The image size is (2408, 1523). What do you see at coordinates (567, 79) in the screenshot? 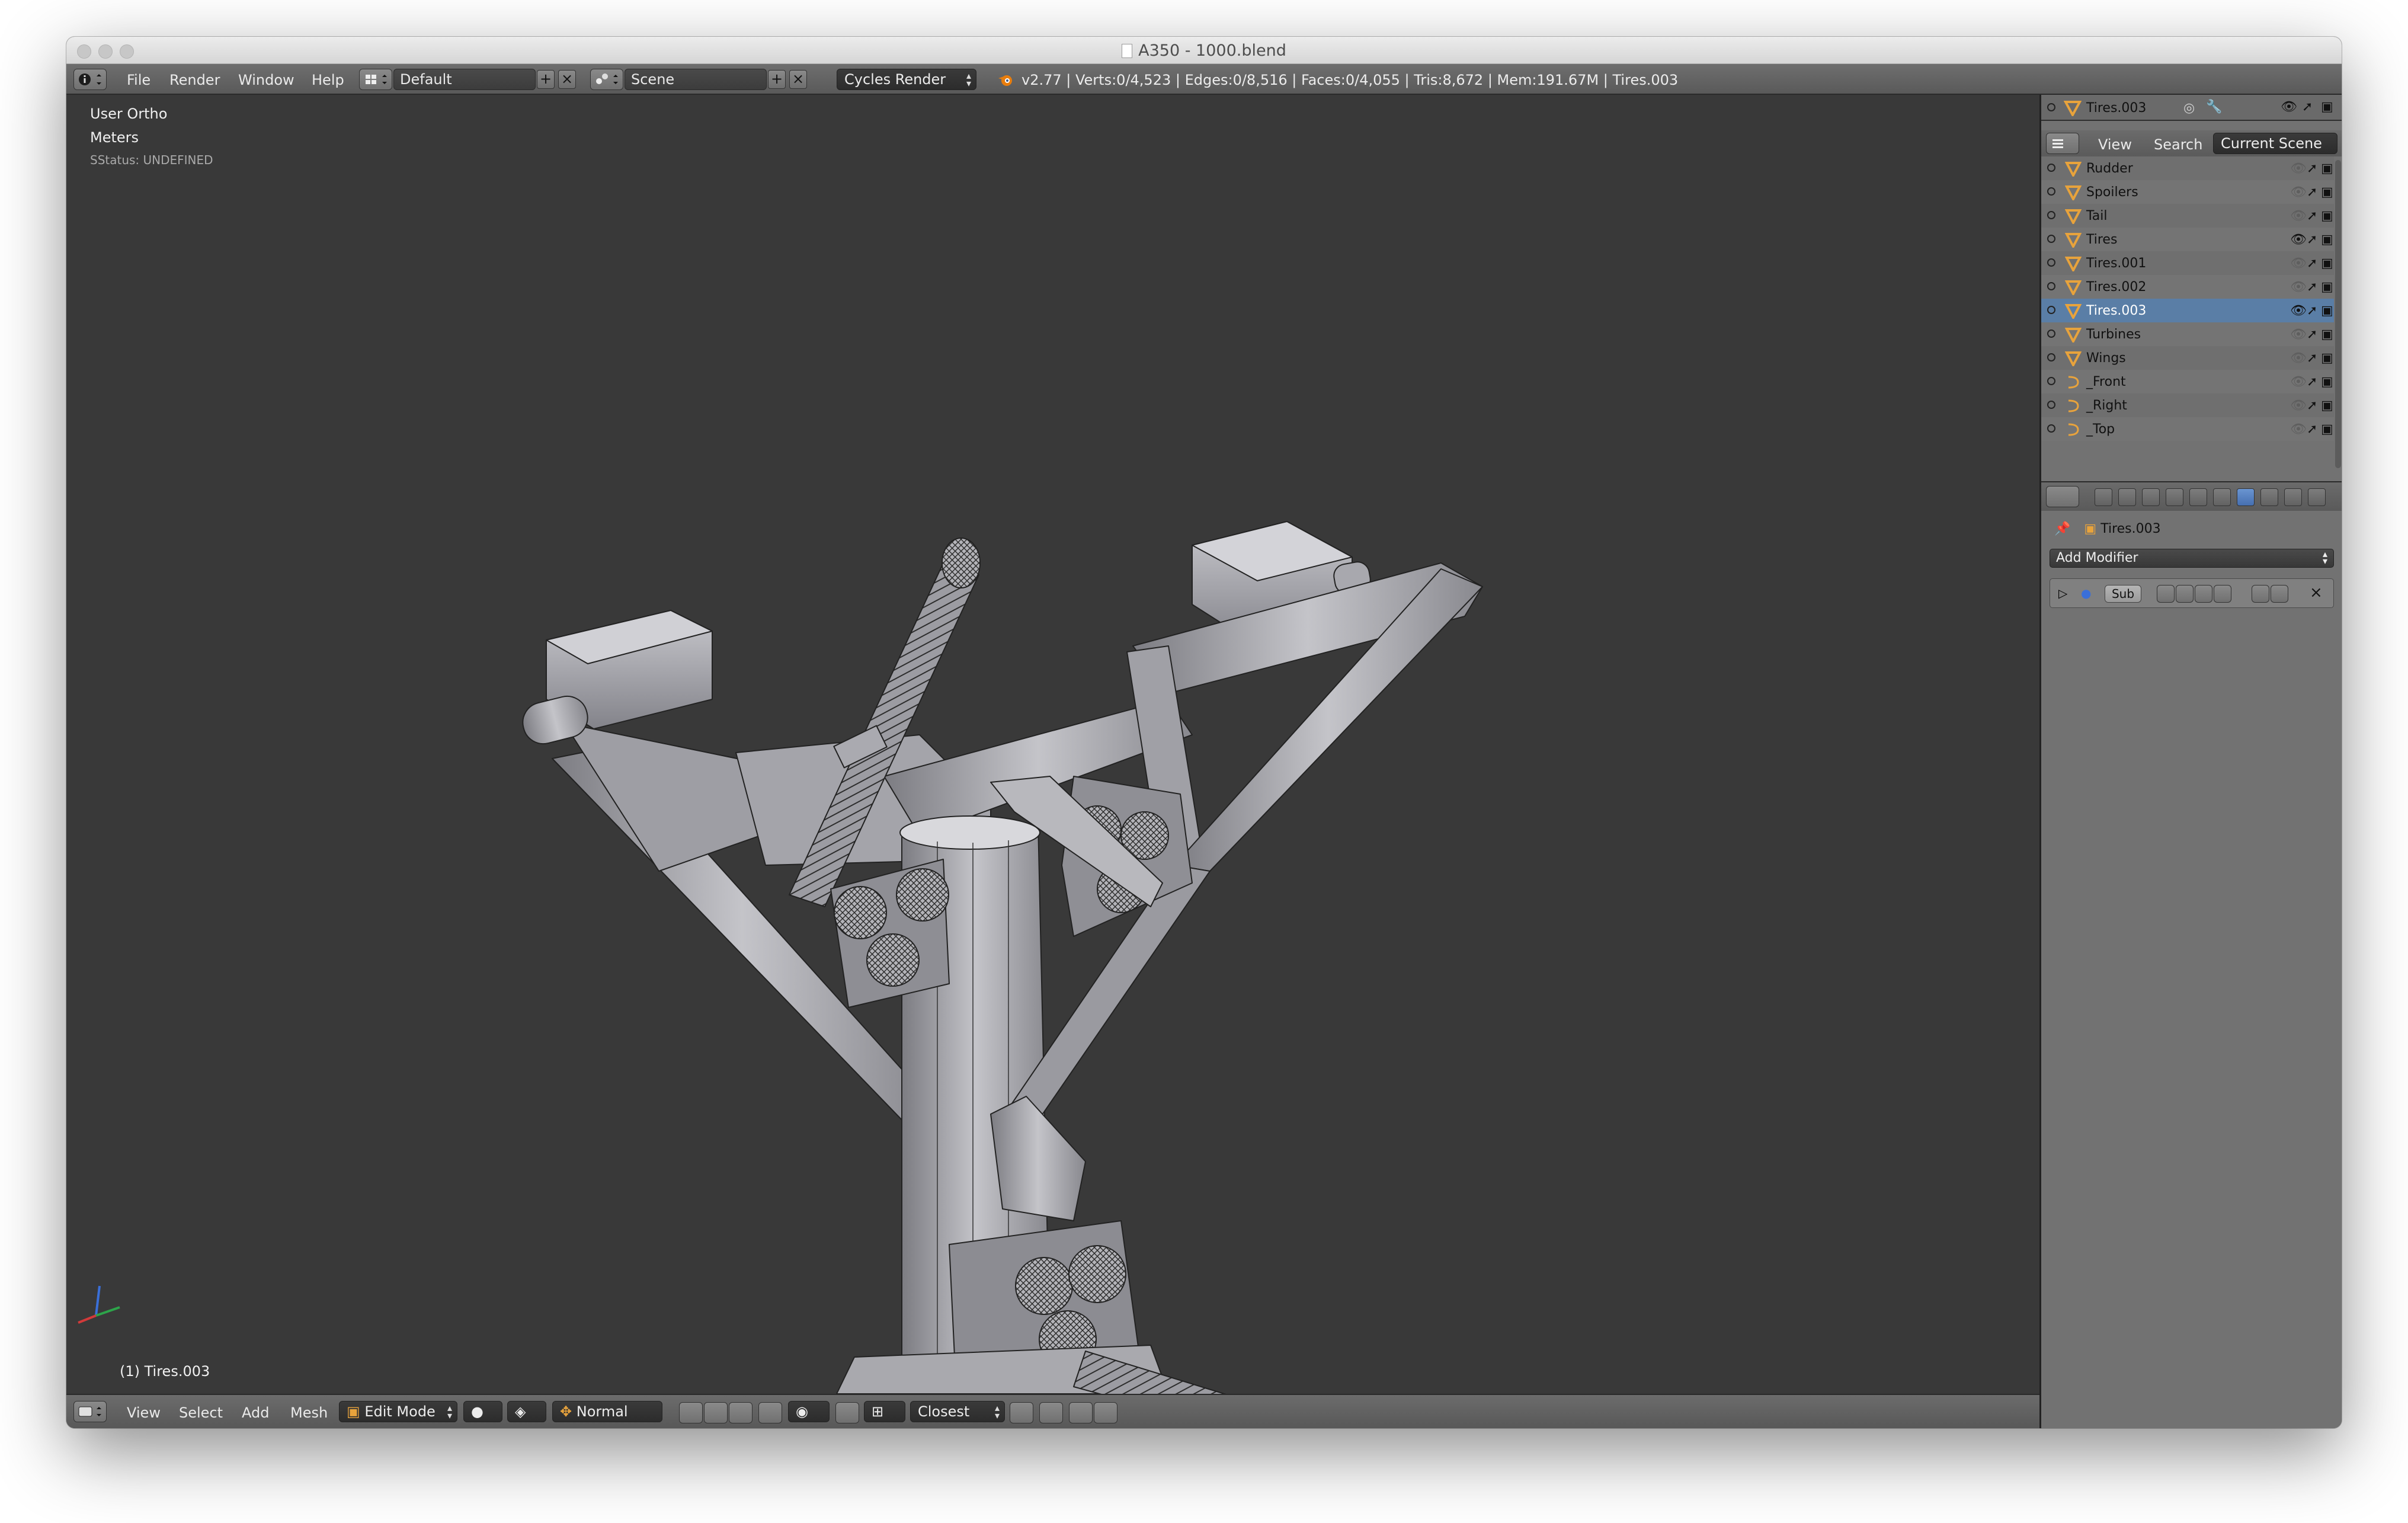
I see `remove-screen-button: ×` at bounding box center [567, 79].